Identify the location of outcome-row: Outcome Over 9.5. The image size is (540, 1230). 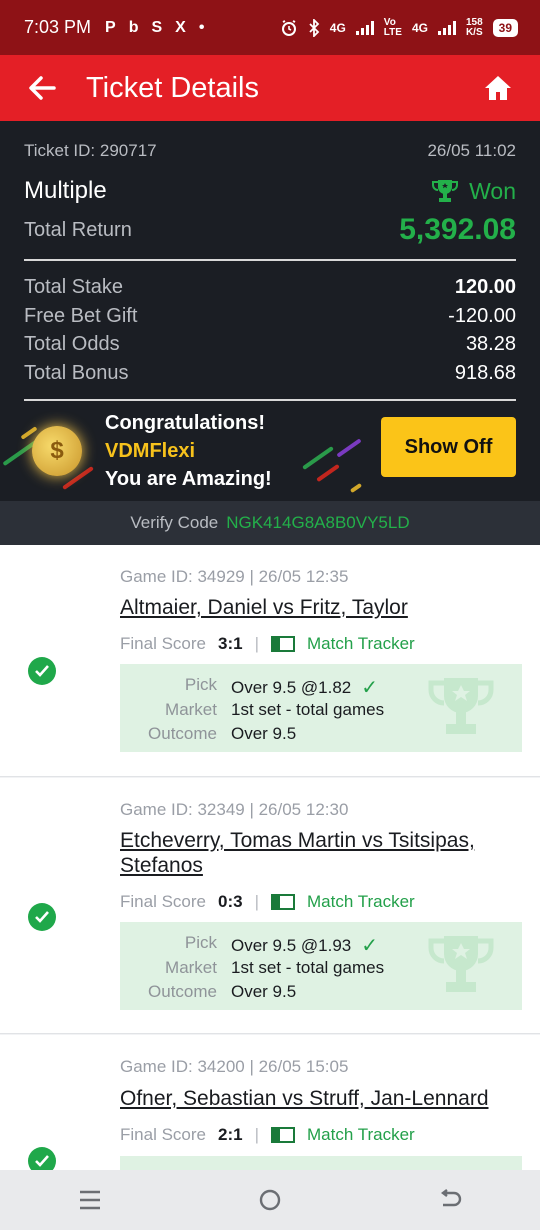
(321, 992).